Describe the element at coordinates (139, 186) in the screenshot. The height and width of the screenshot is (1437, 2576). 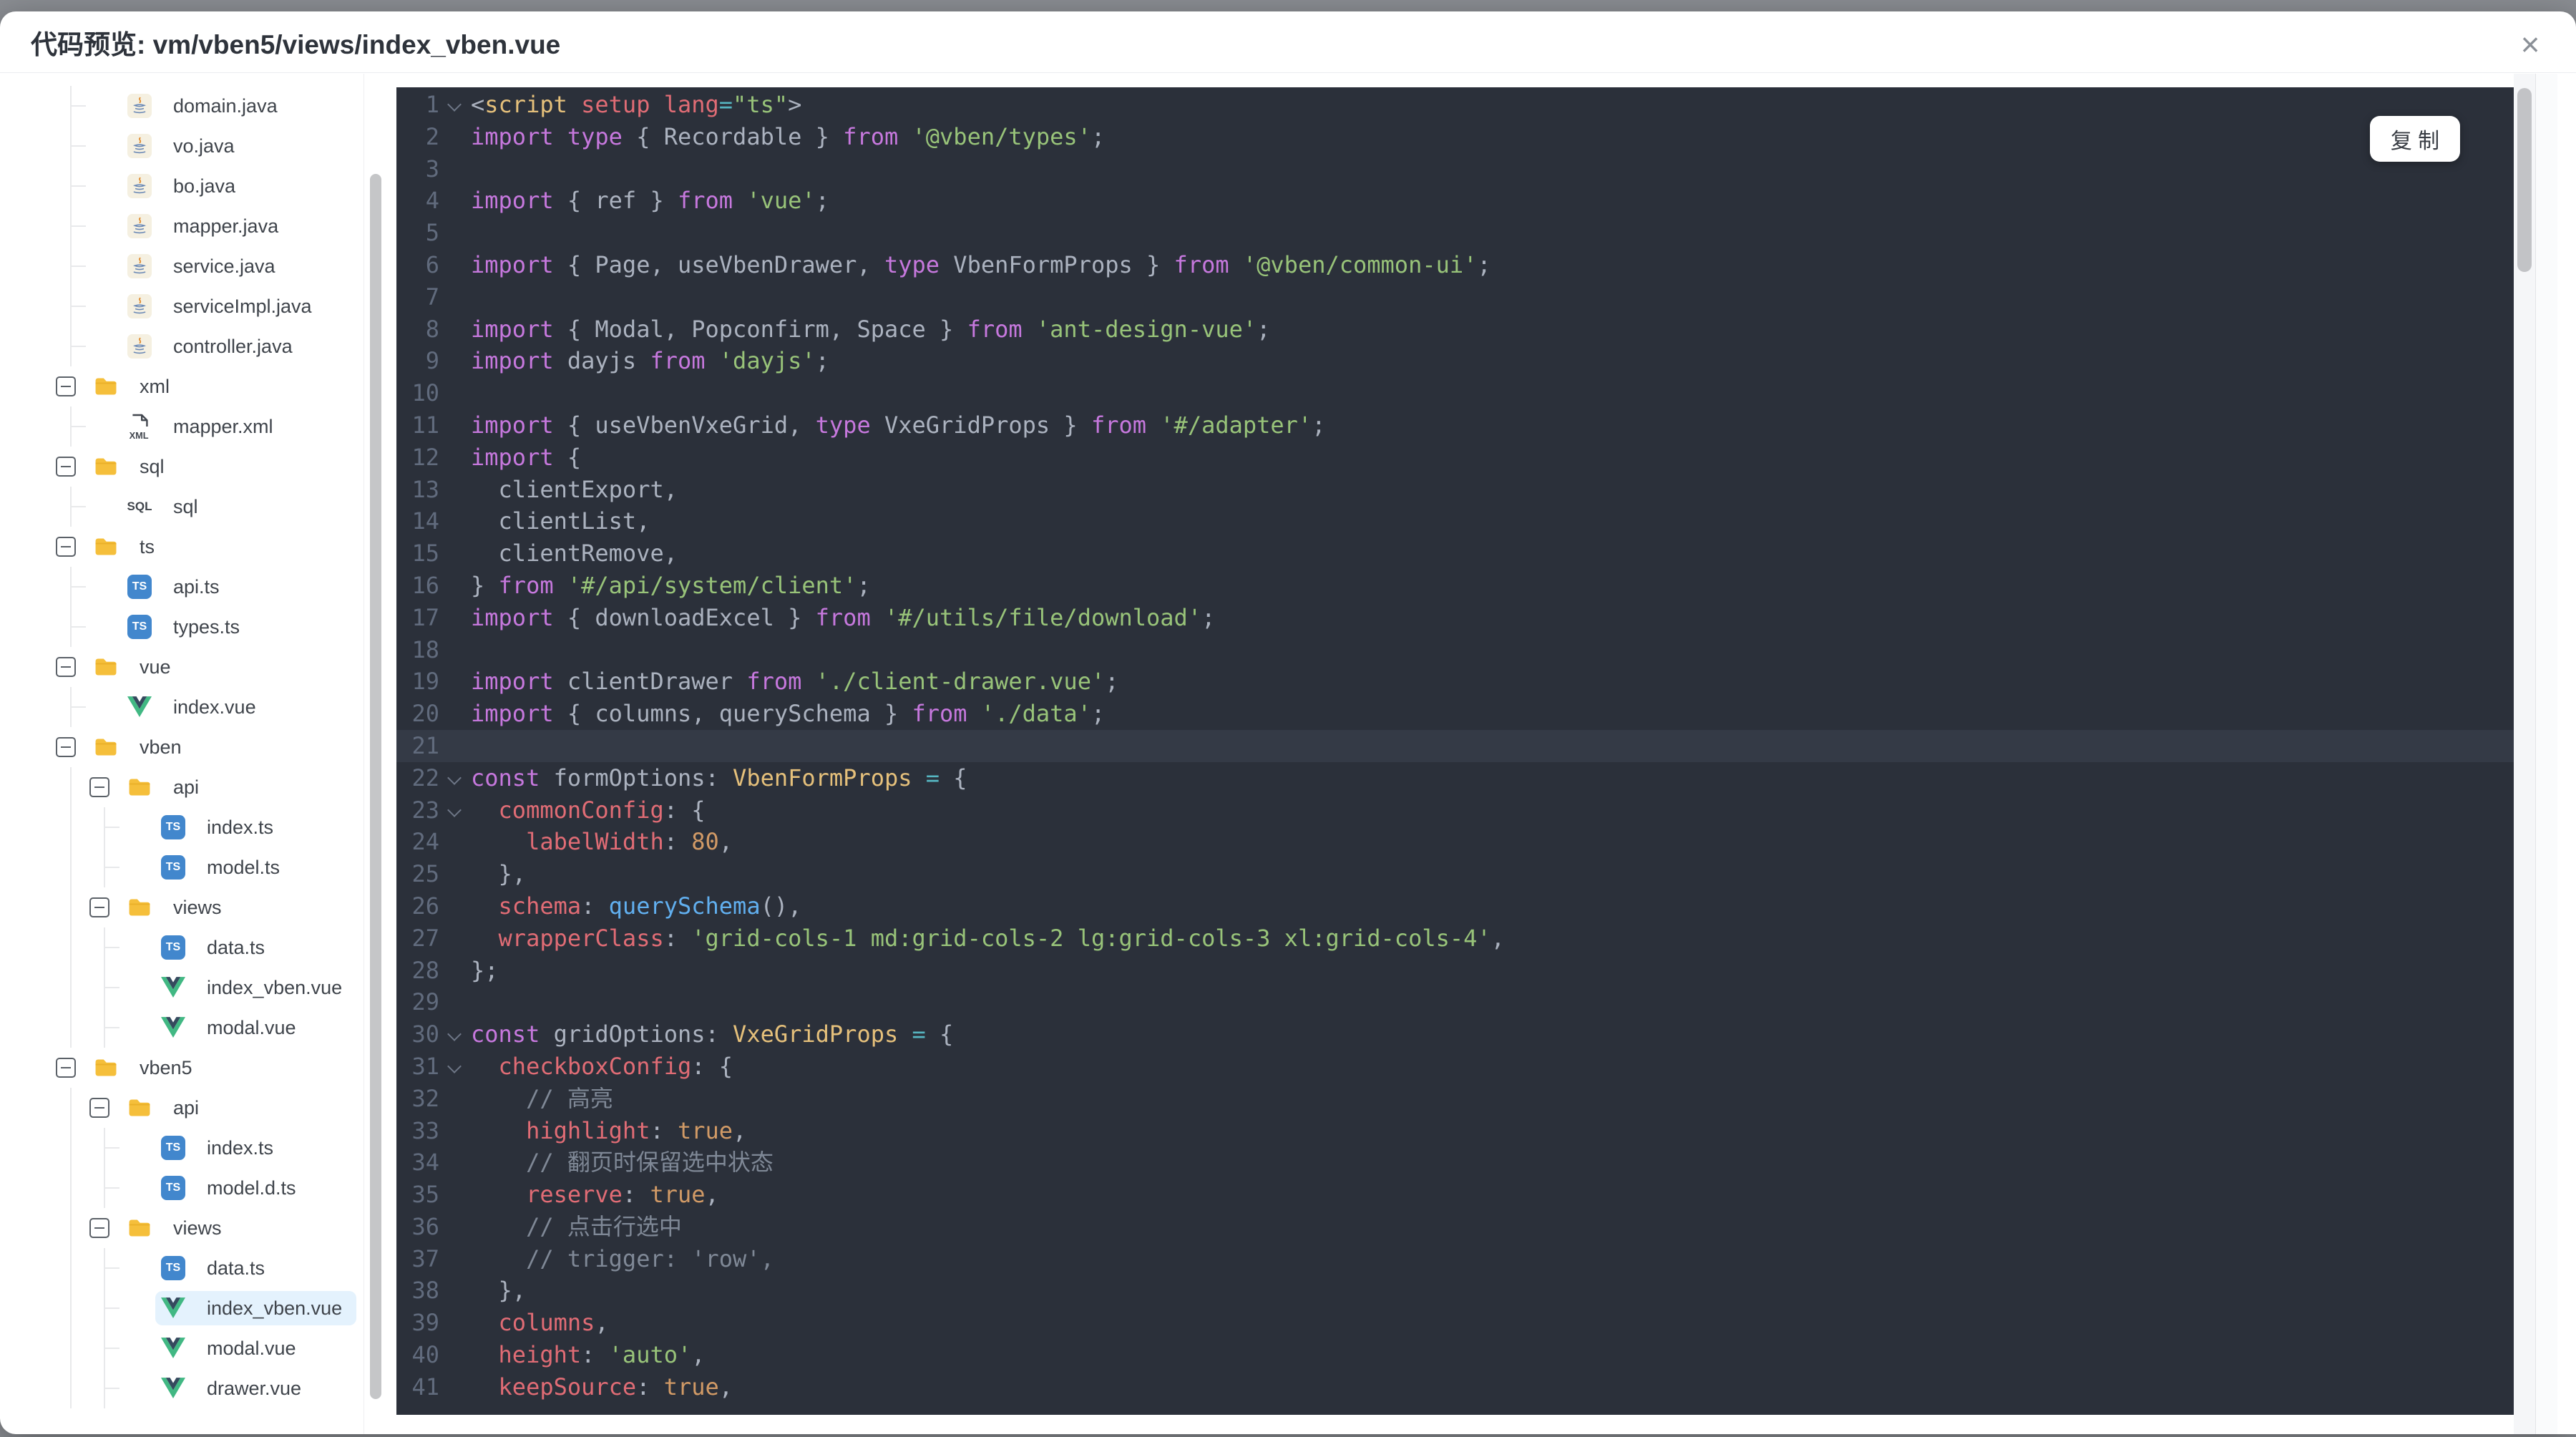
I see `java-file-icon` at that location.